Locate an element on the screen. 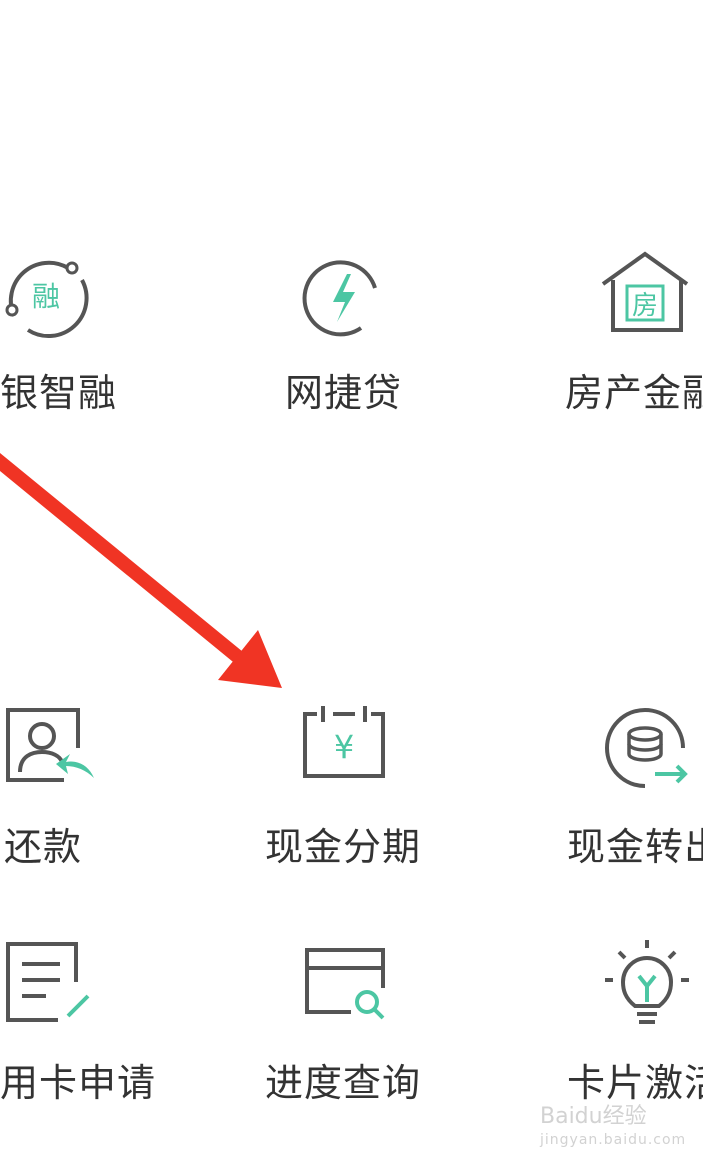 The height and width of the screenshot is (1169, 703). menu-item-yinzhirong: 融 银智融 is located at coordinates (80, 360).